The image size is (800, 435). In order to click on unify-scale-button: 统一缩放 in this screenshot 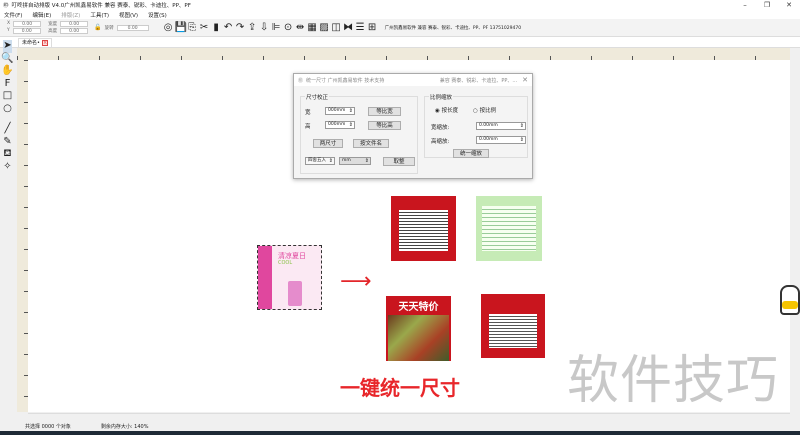, I will do `click(471, 153)`.